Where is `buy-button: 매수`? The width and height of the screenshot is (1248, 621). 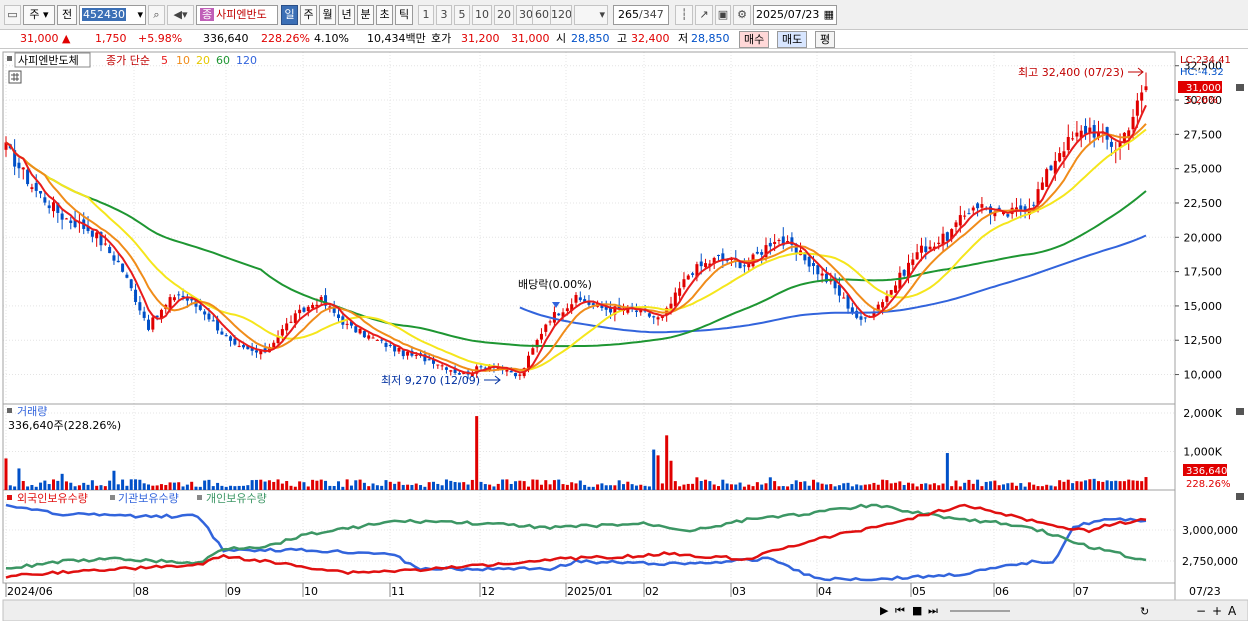
buy-button: 매수 is located at coordinates (754, 39).